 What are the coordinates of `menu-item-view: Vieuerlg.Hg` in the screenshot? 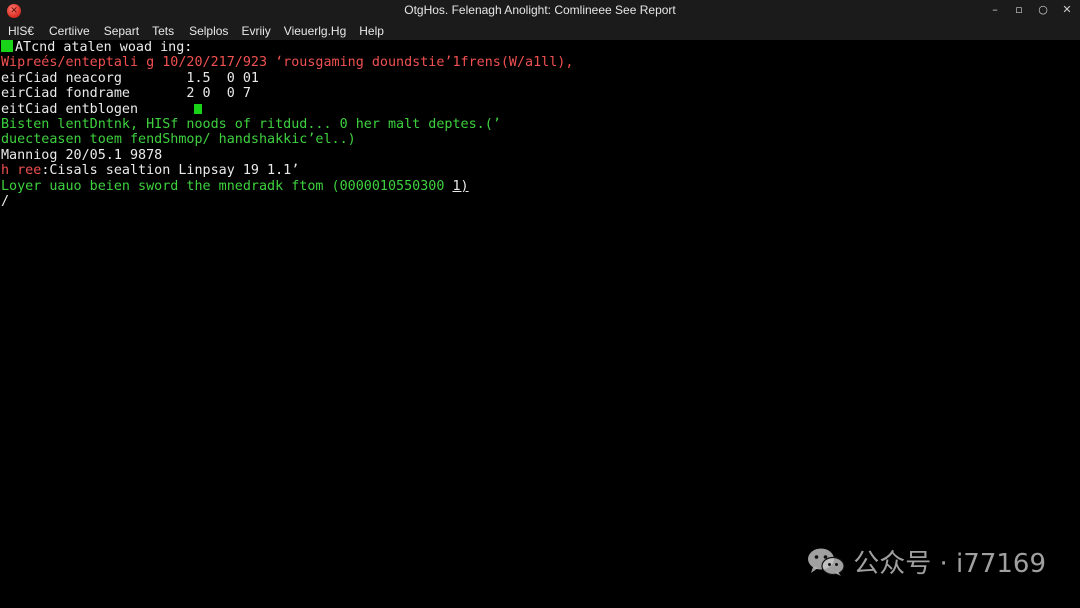 It's located at (315, 31).